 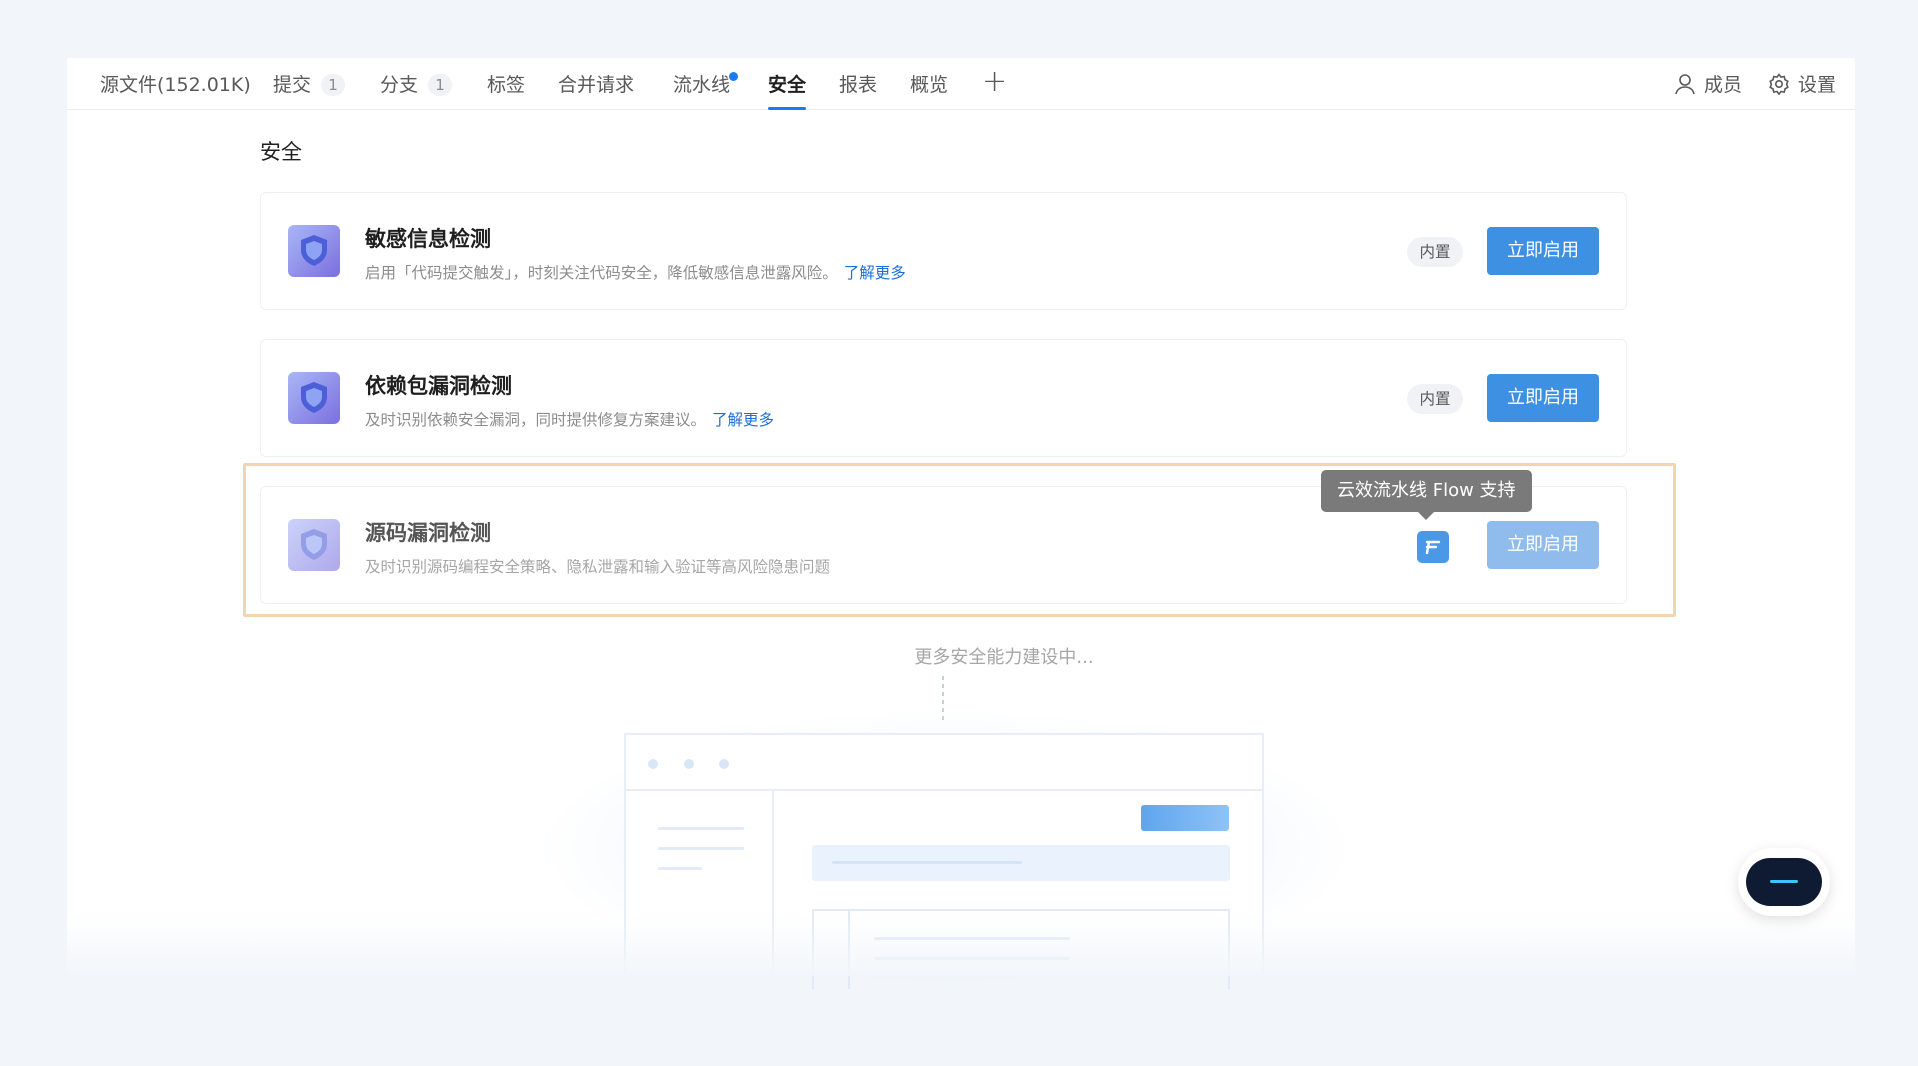 What do you see at coordinates (536, 420) in the screenshot?
I see `description-text: 及时识别依赖安全漏洞，同时提供修复方案建议。` at bounding box center [536, 420].